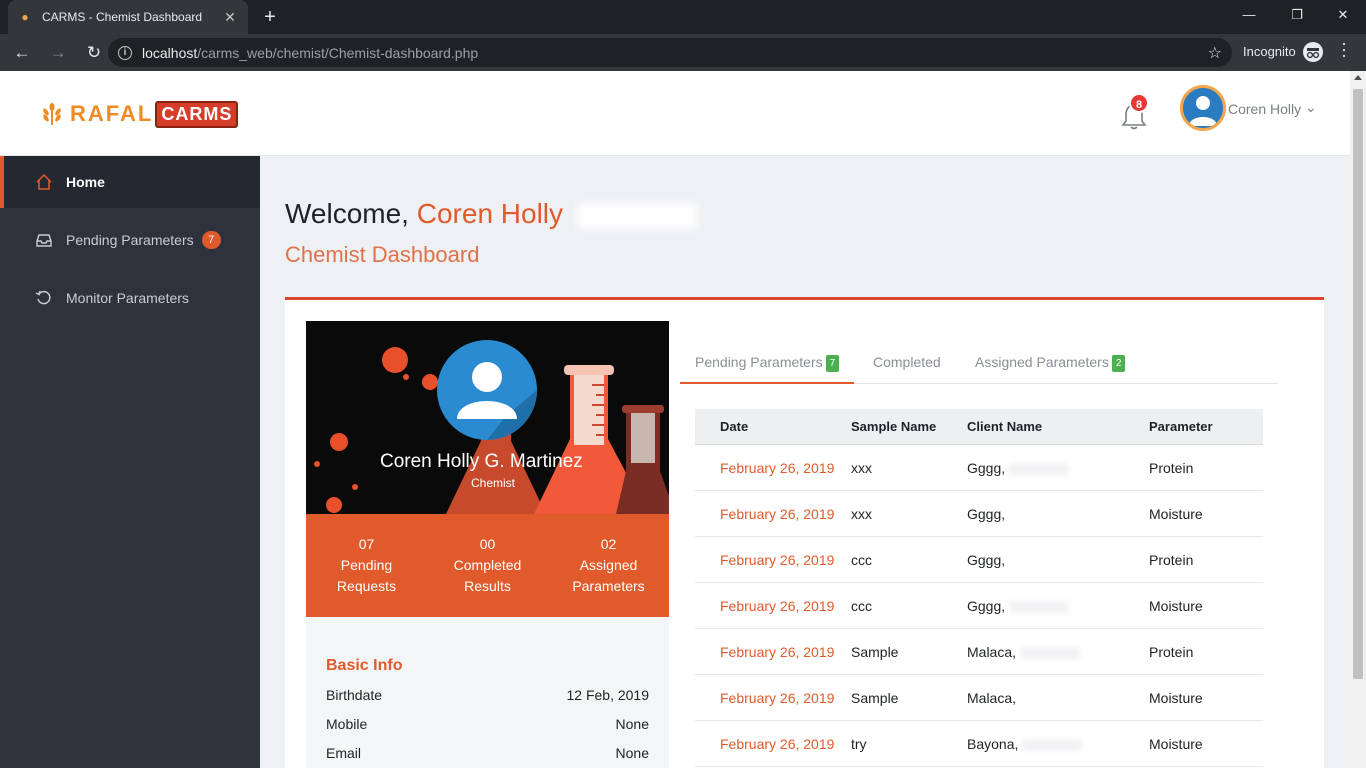  What do you see at coordinates (1344, 49) in the screenshot?
I see `browser-menu-icon: · · ·` at bounding box center [1344, 49].